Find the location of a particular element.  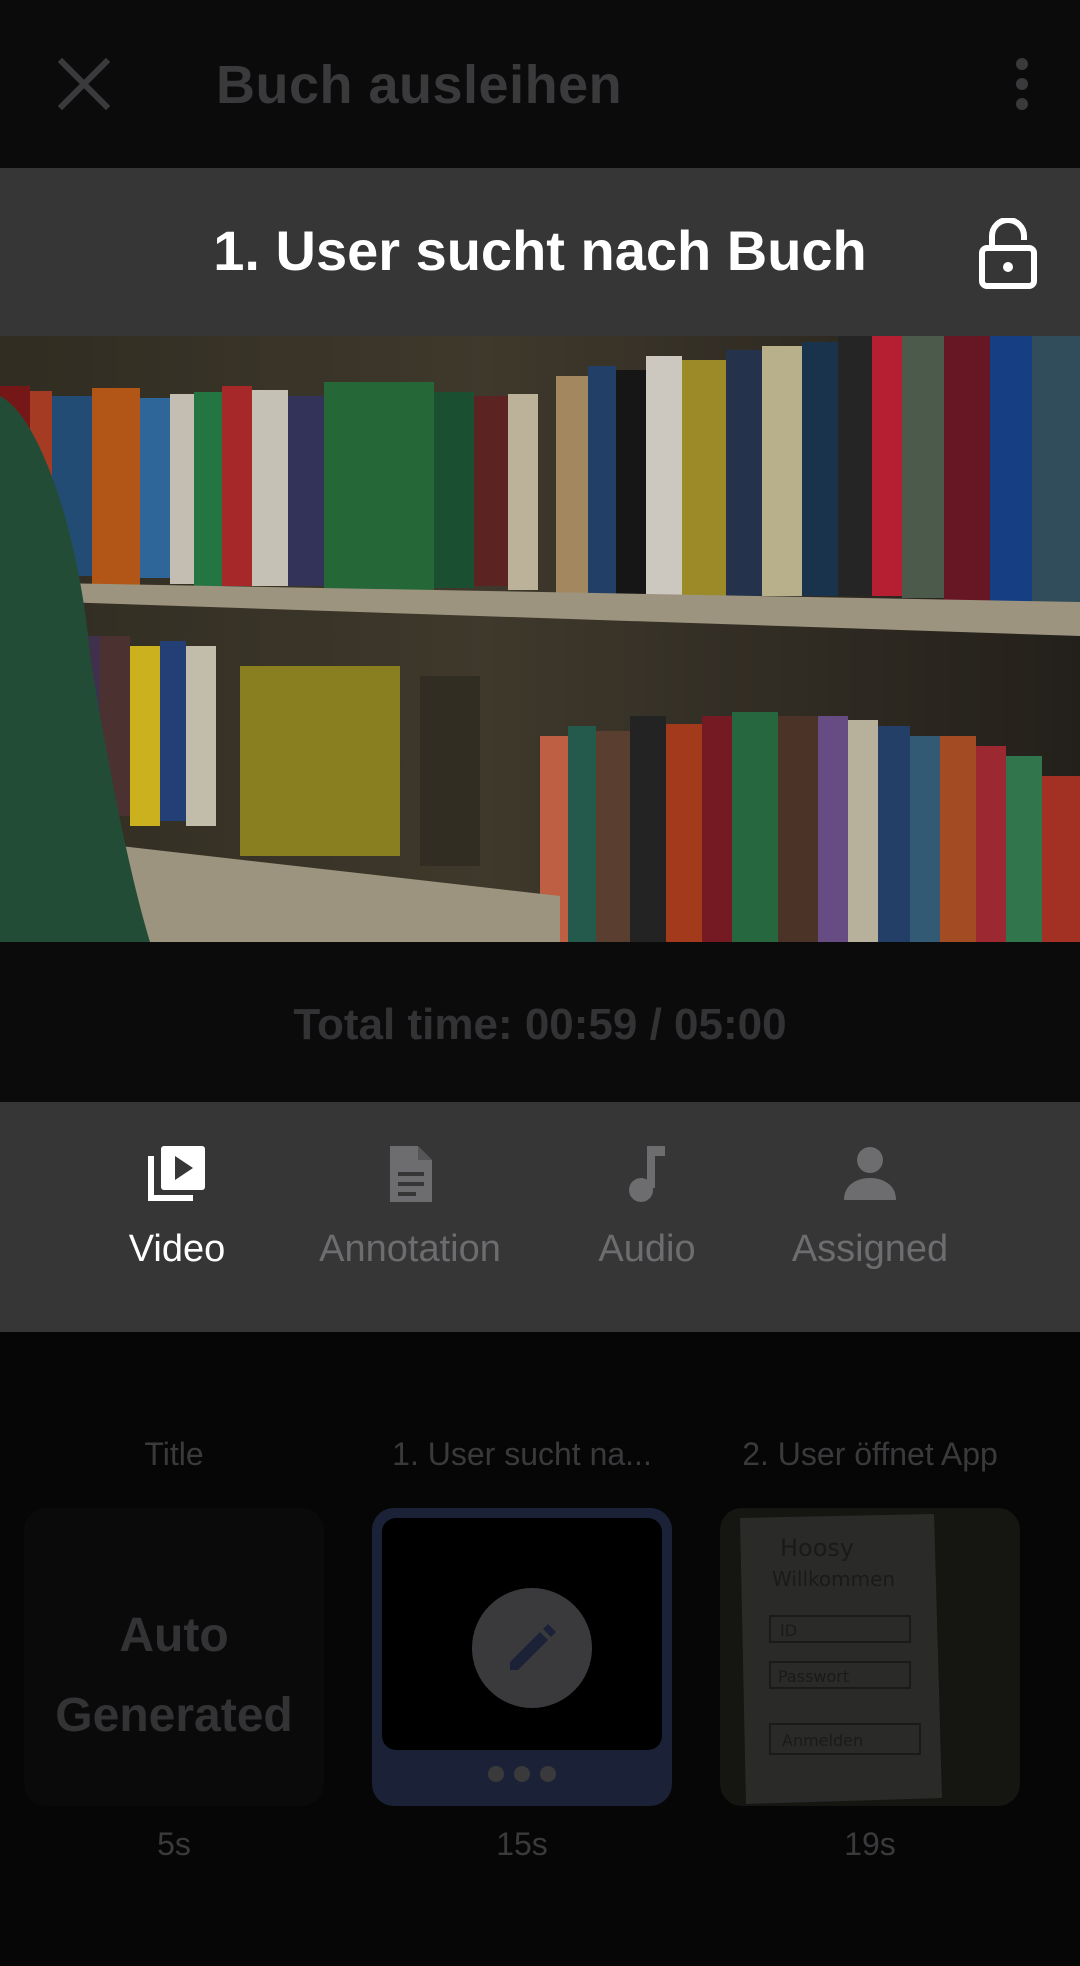

total-time-label: Total time: 00:59 / 05:00 is located at coordinates (540, 1024).